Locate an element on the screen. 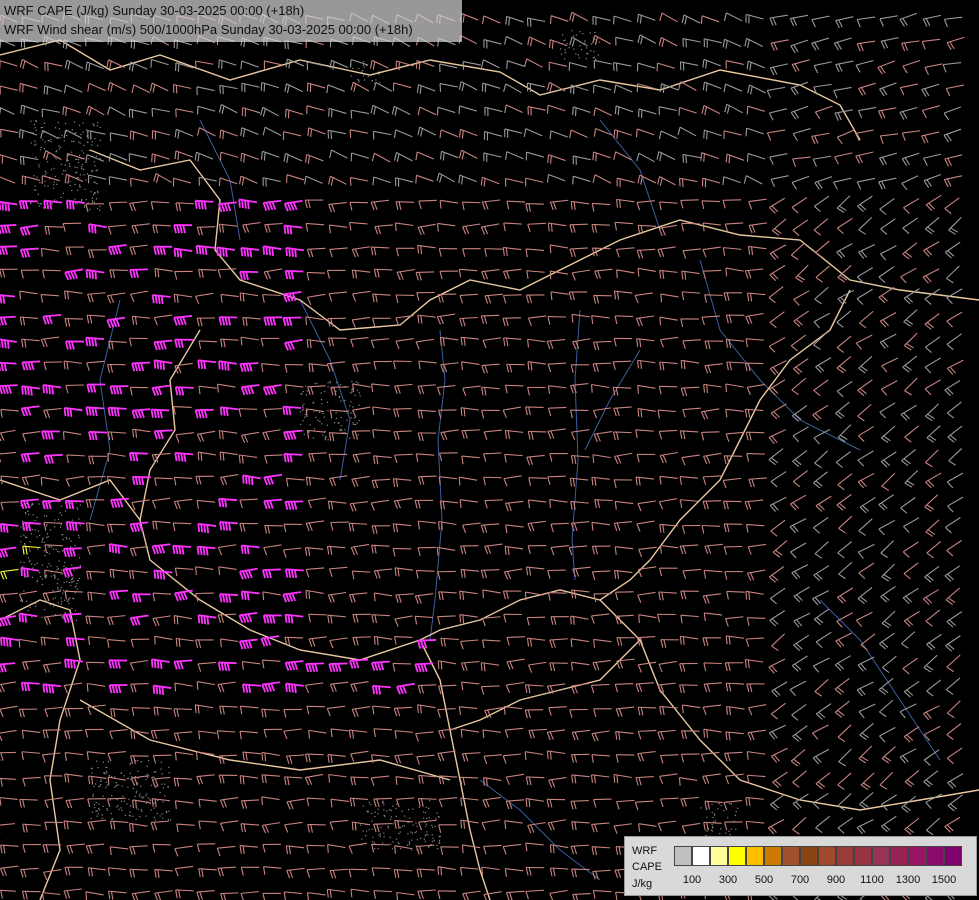 This screenshot has height=900, width=979. legend-tick-label: 100 is located at coordinates (692, 880).